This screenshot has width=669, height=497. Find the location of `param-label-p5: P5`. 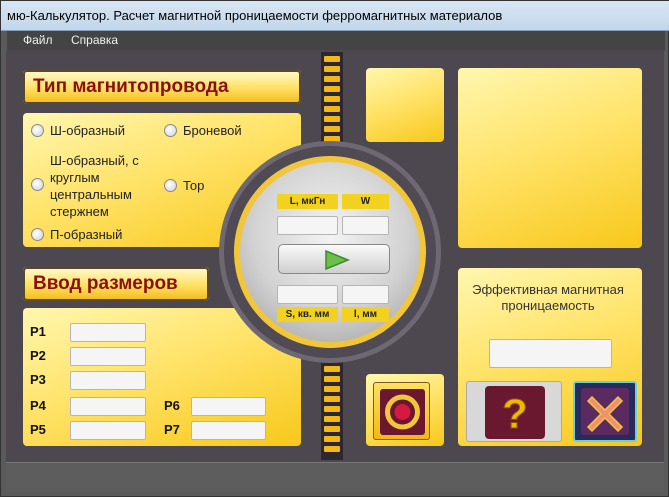

param-label-p5: P5 is located at coordinates (38, 429).